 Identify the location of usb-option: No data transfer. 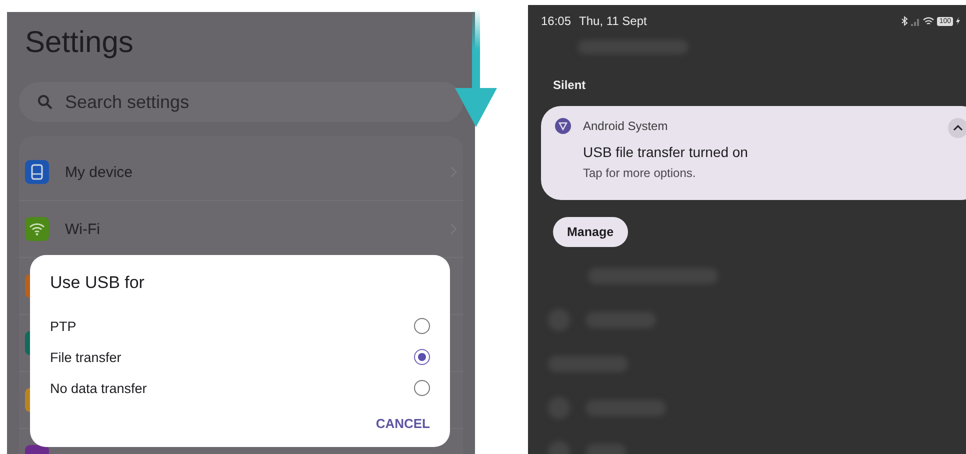
(240, 388).